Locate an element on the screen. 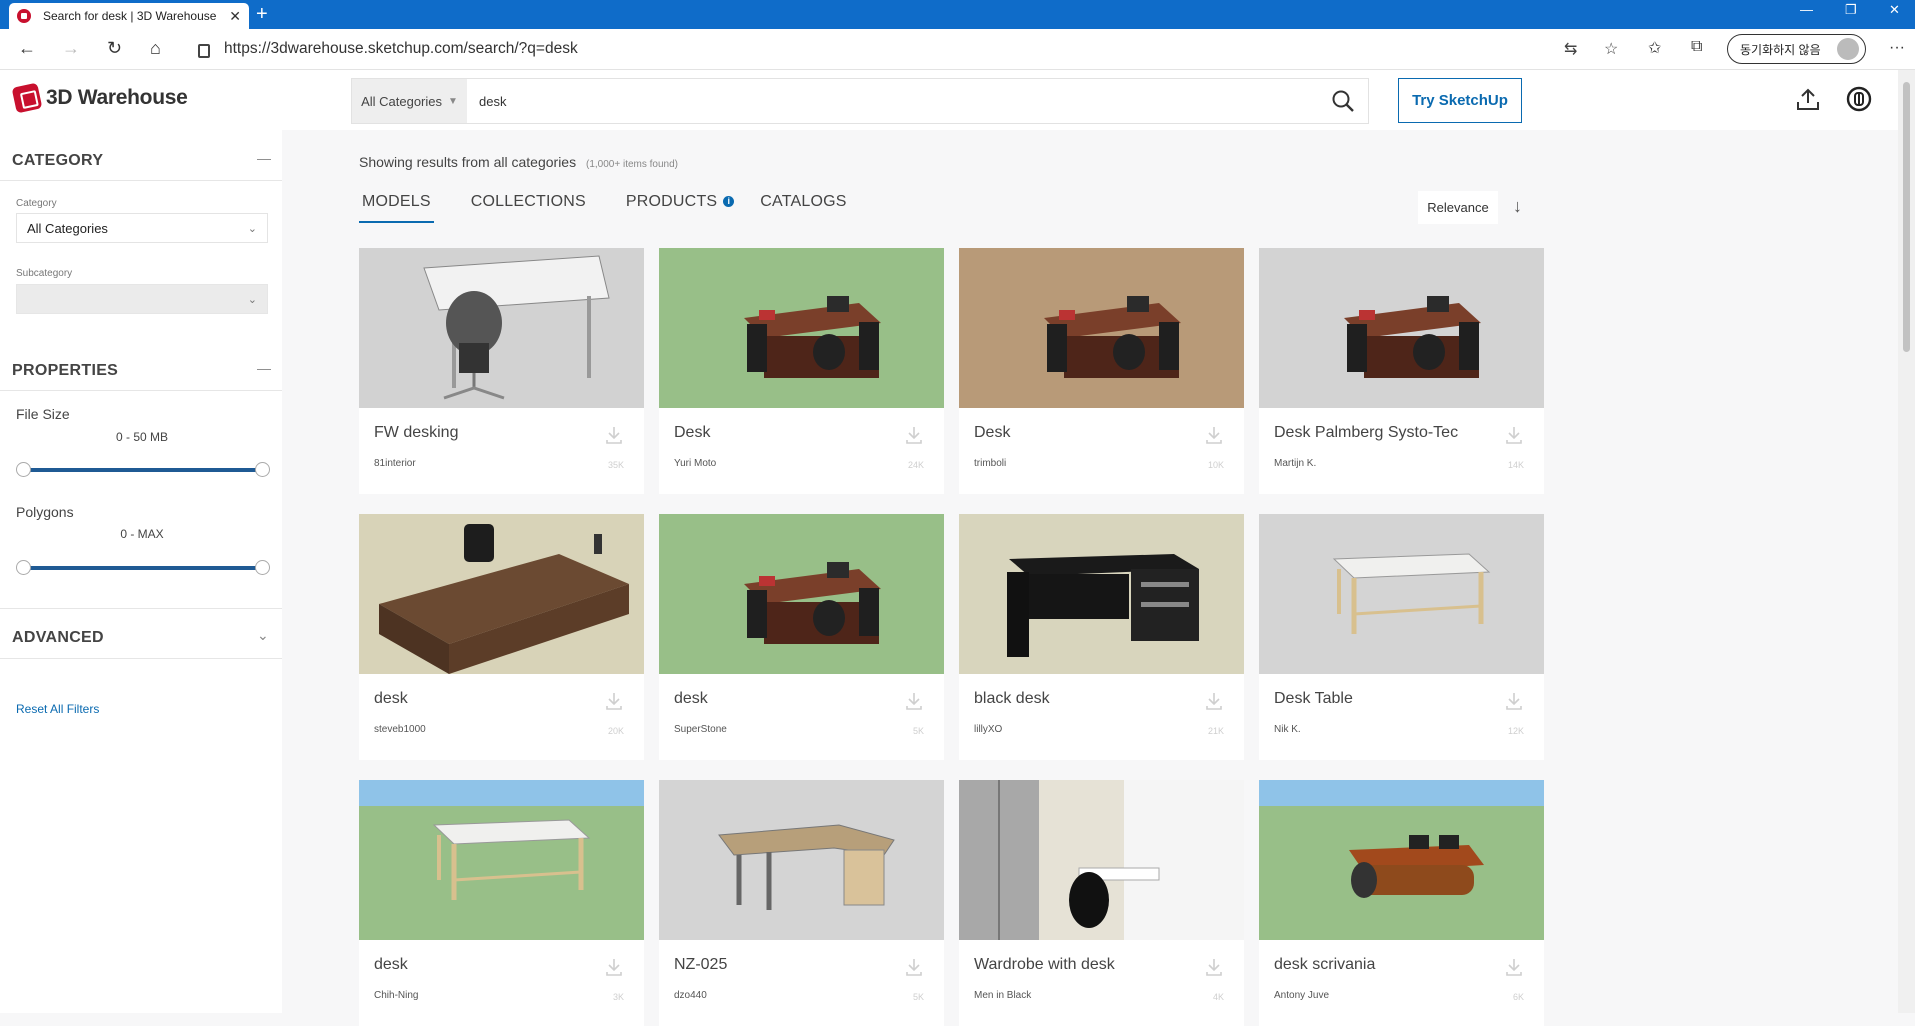 This screenshot has height=1026, width=1915. model-author: steveb1000 is located at coordinates (400, 729).